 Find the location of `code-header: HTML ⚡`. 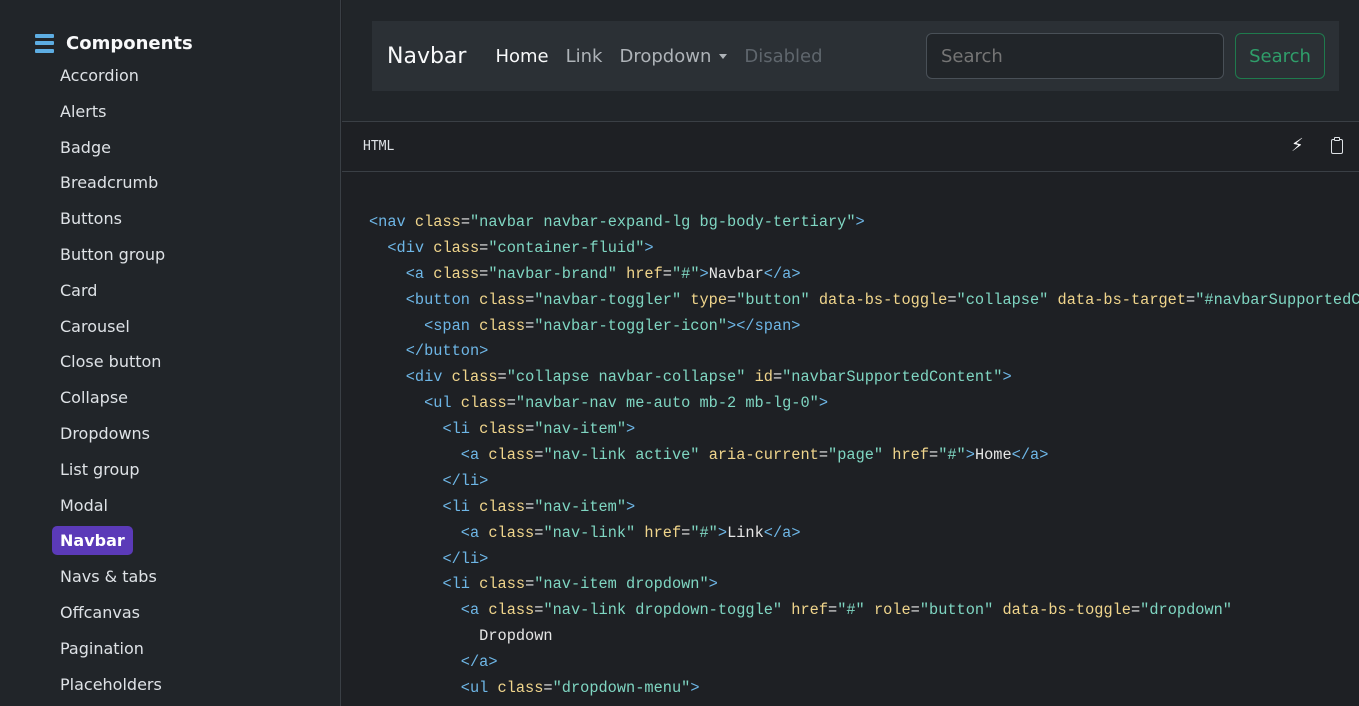

code-header: HTML ⚡ is located at coordinates (850, 147).